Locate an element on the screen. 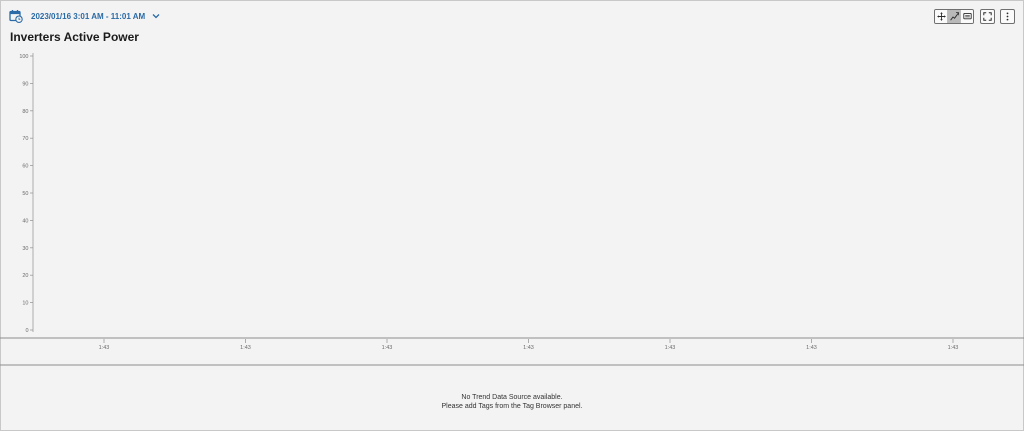 The height and width of the screenshot is (431, 1024). y-tick-label: 100 is located at coordinates (23, 57).